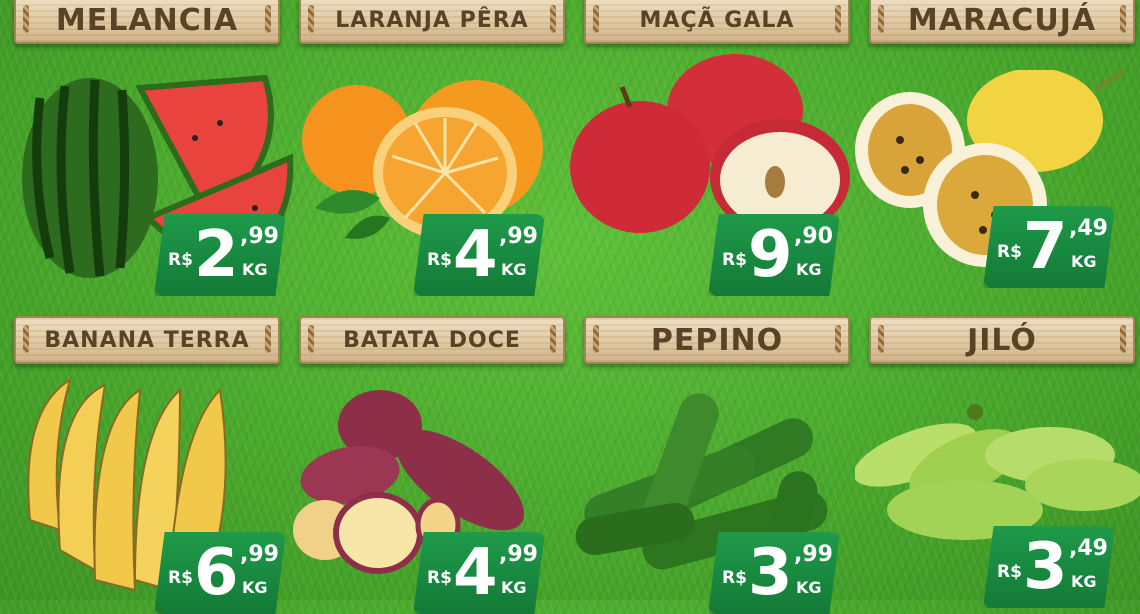 Image resolution: width=1140 pixels, height=614 pixels. What do you see at coordinates (1088, 548) in the screenshot?
I see `price-cents: ,49` at bounding box center [1088, 548].